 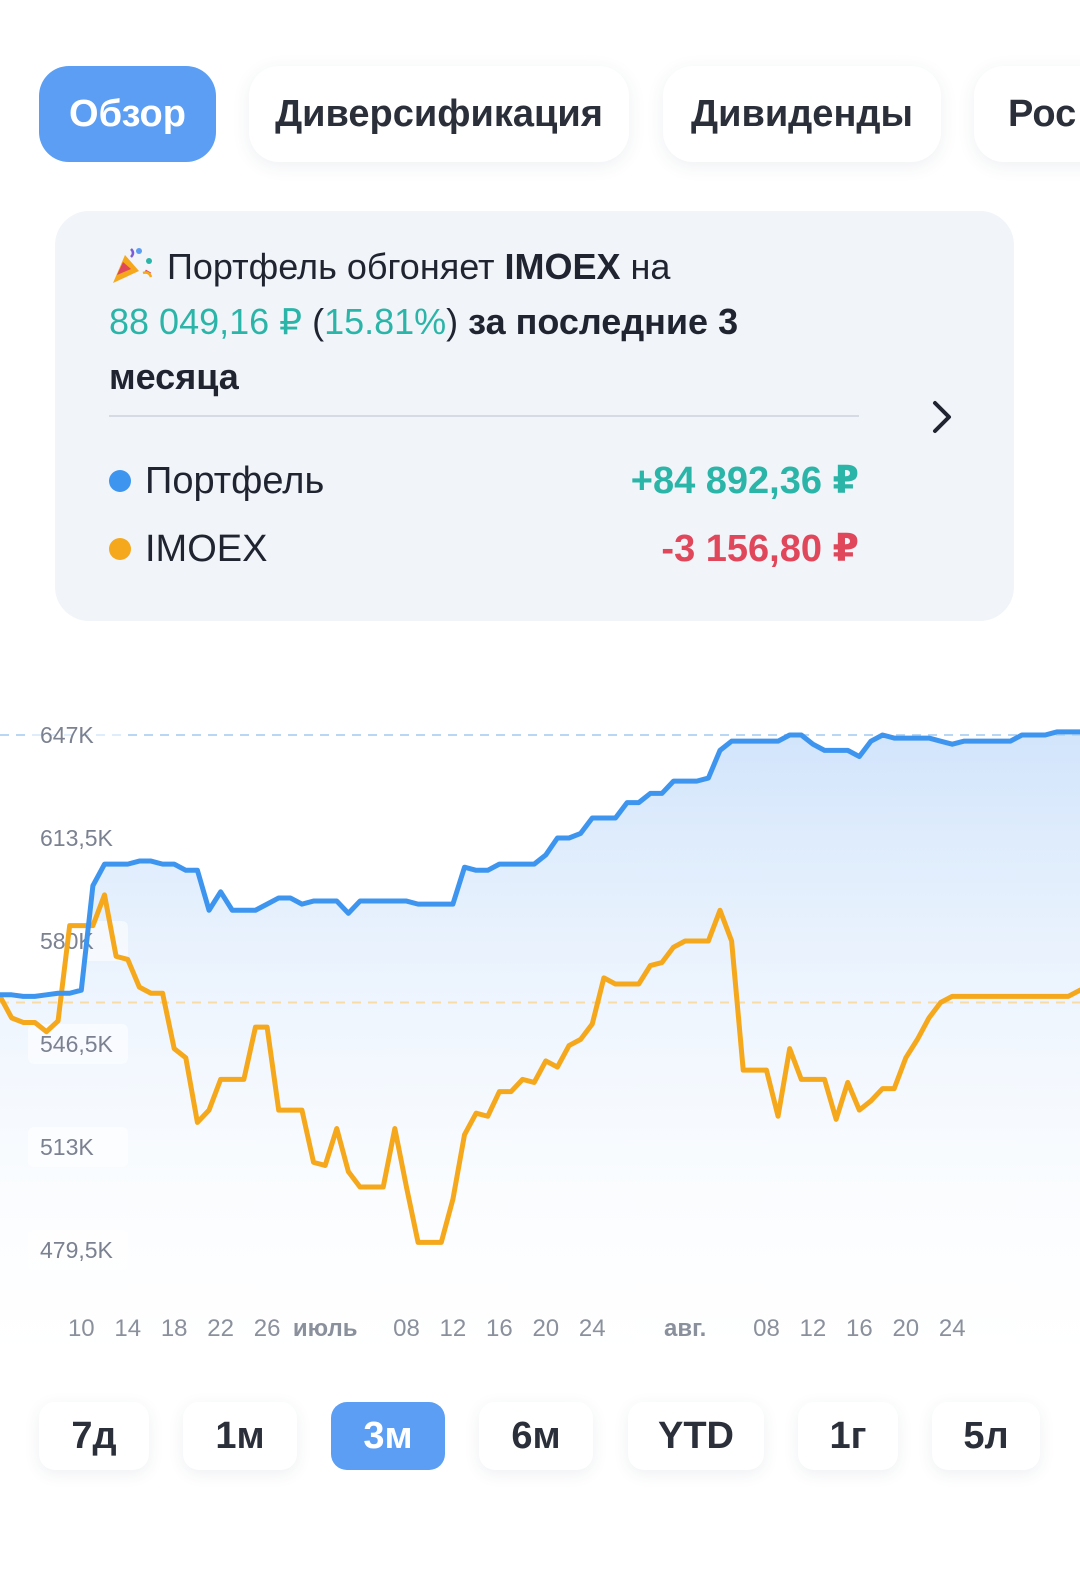 I want to click on tab-bar: Обзор Диверсификация Дивиденды Рос, so click(x=540, y=115).